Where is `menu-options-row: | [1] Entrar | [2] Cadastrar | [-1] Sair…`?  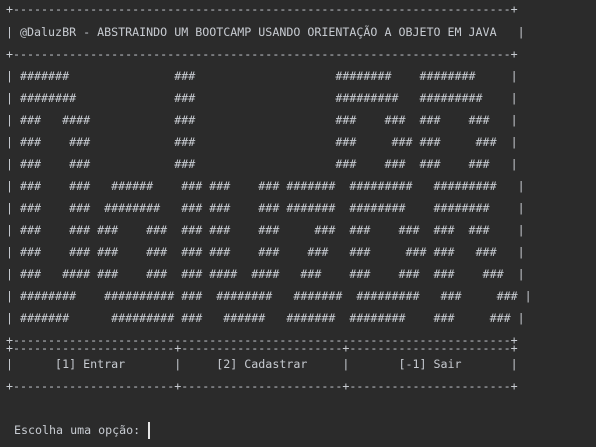 menu-options-row: | [1] Entrar | [2] Cadastrar | [-1] Sair… is located at coordinates (262, 364).